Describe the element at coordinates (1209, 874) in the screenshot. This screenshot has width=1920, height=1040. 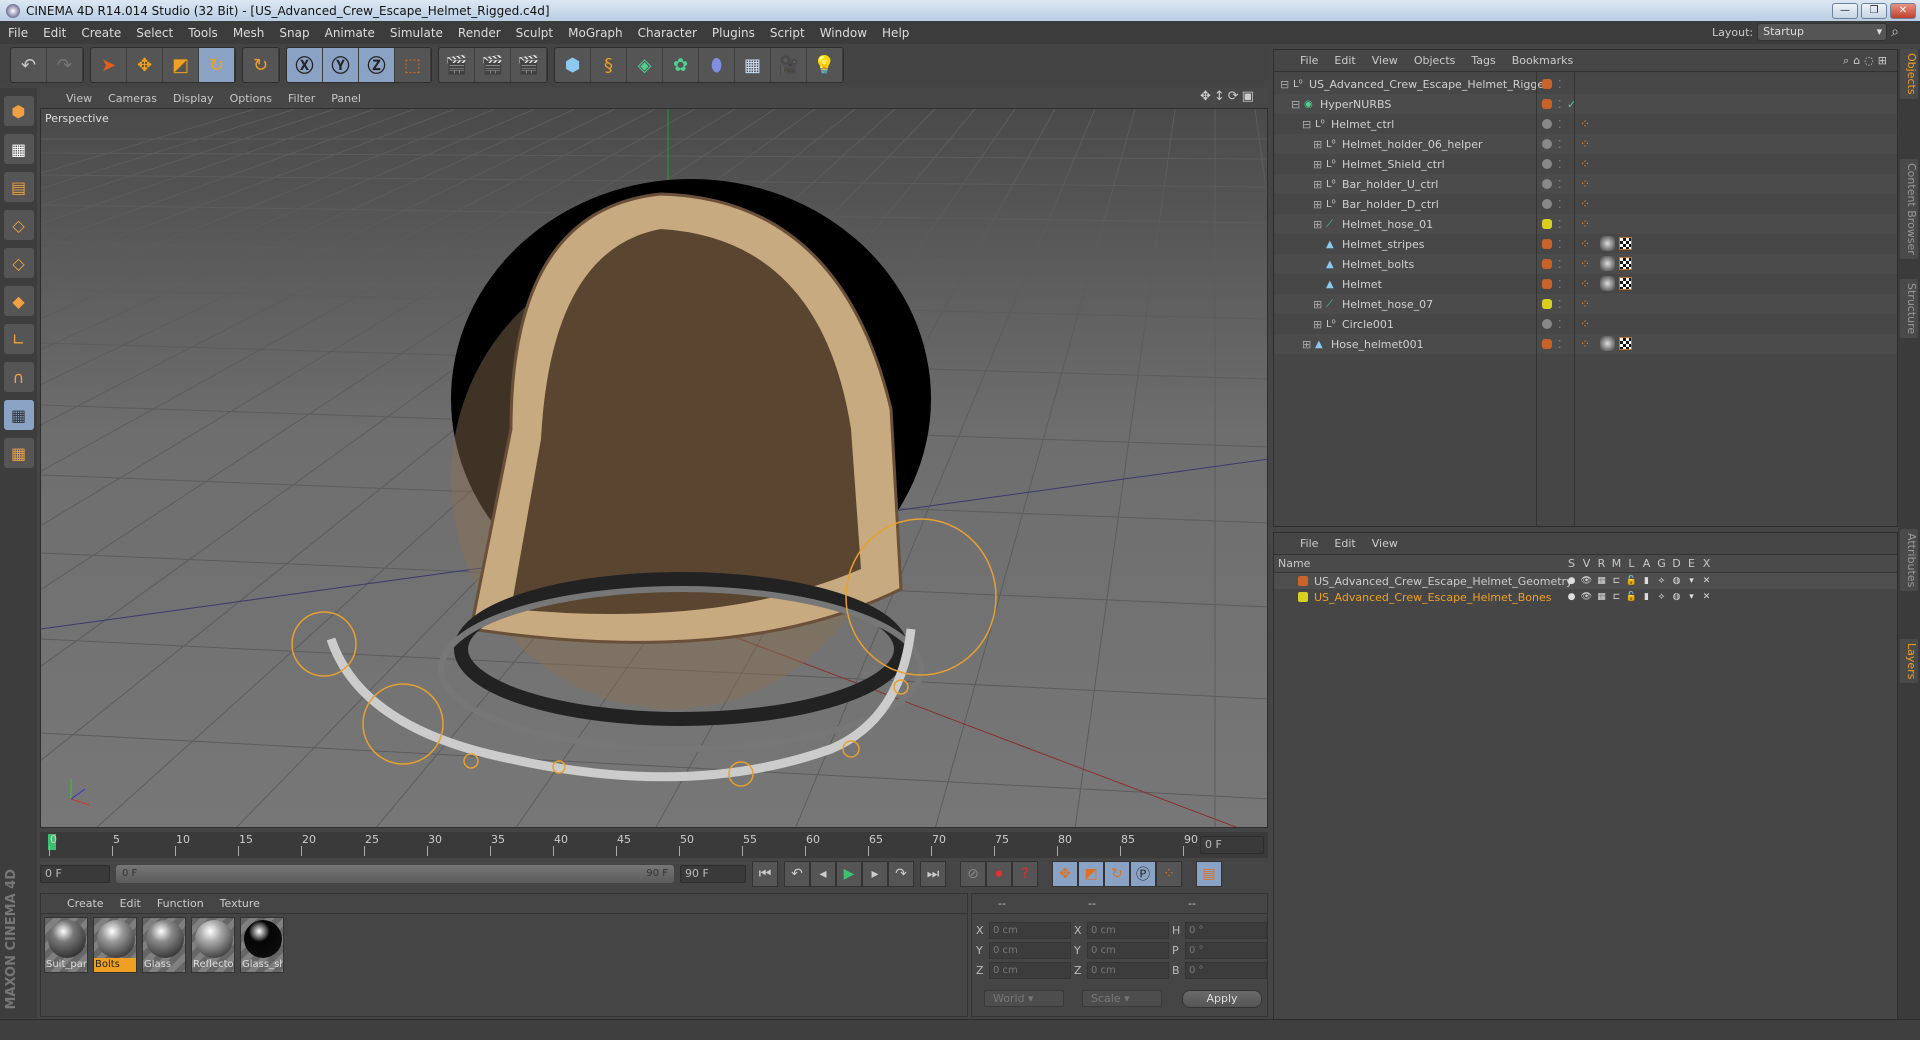
I see `timeline-window-icon: ▤` at that location.